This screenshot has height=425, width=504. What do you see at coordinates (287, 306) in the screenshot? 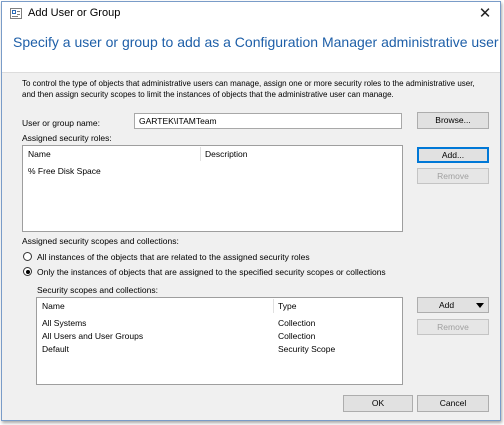
I see `scopes-column-type: Type` at bounding box center [287, 306].